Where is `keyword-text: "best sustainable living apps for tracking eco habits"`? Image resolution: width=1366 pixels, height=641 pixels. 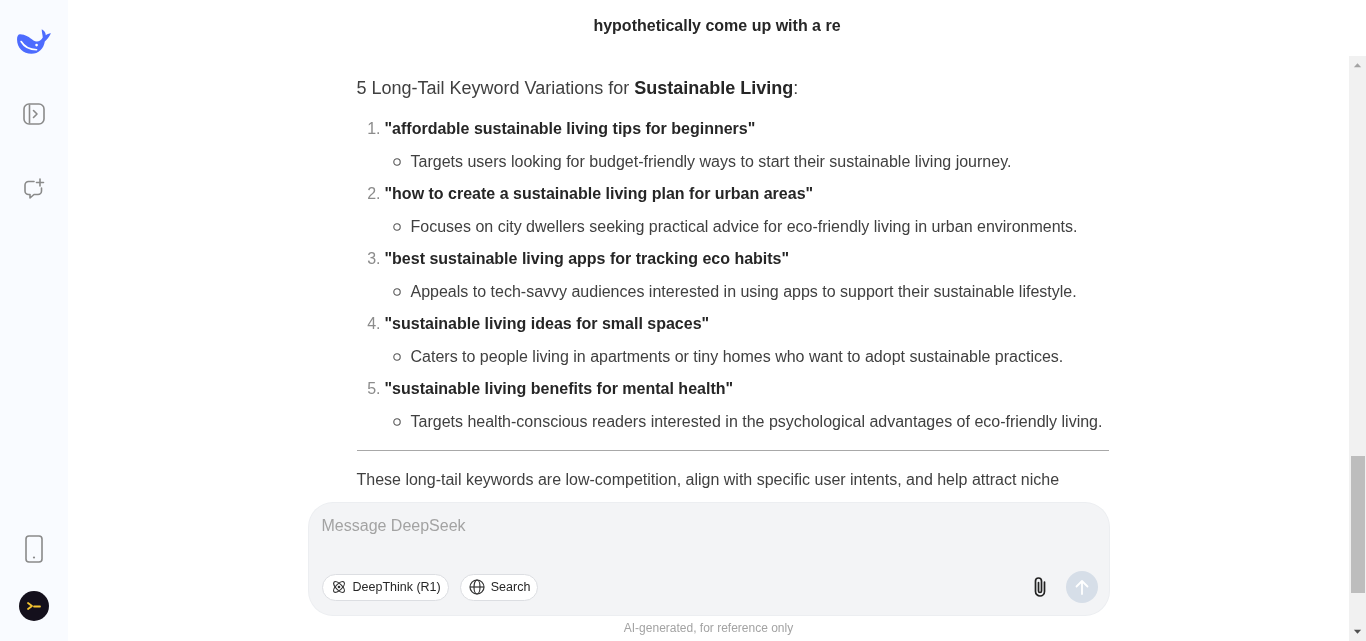 keyword-text: "best sustainable living apps for tracking eco habits" is located at coordinates (587, 259).